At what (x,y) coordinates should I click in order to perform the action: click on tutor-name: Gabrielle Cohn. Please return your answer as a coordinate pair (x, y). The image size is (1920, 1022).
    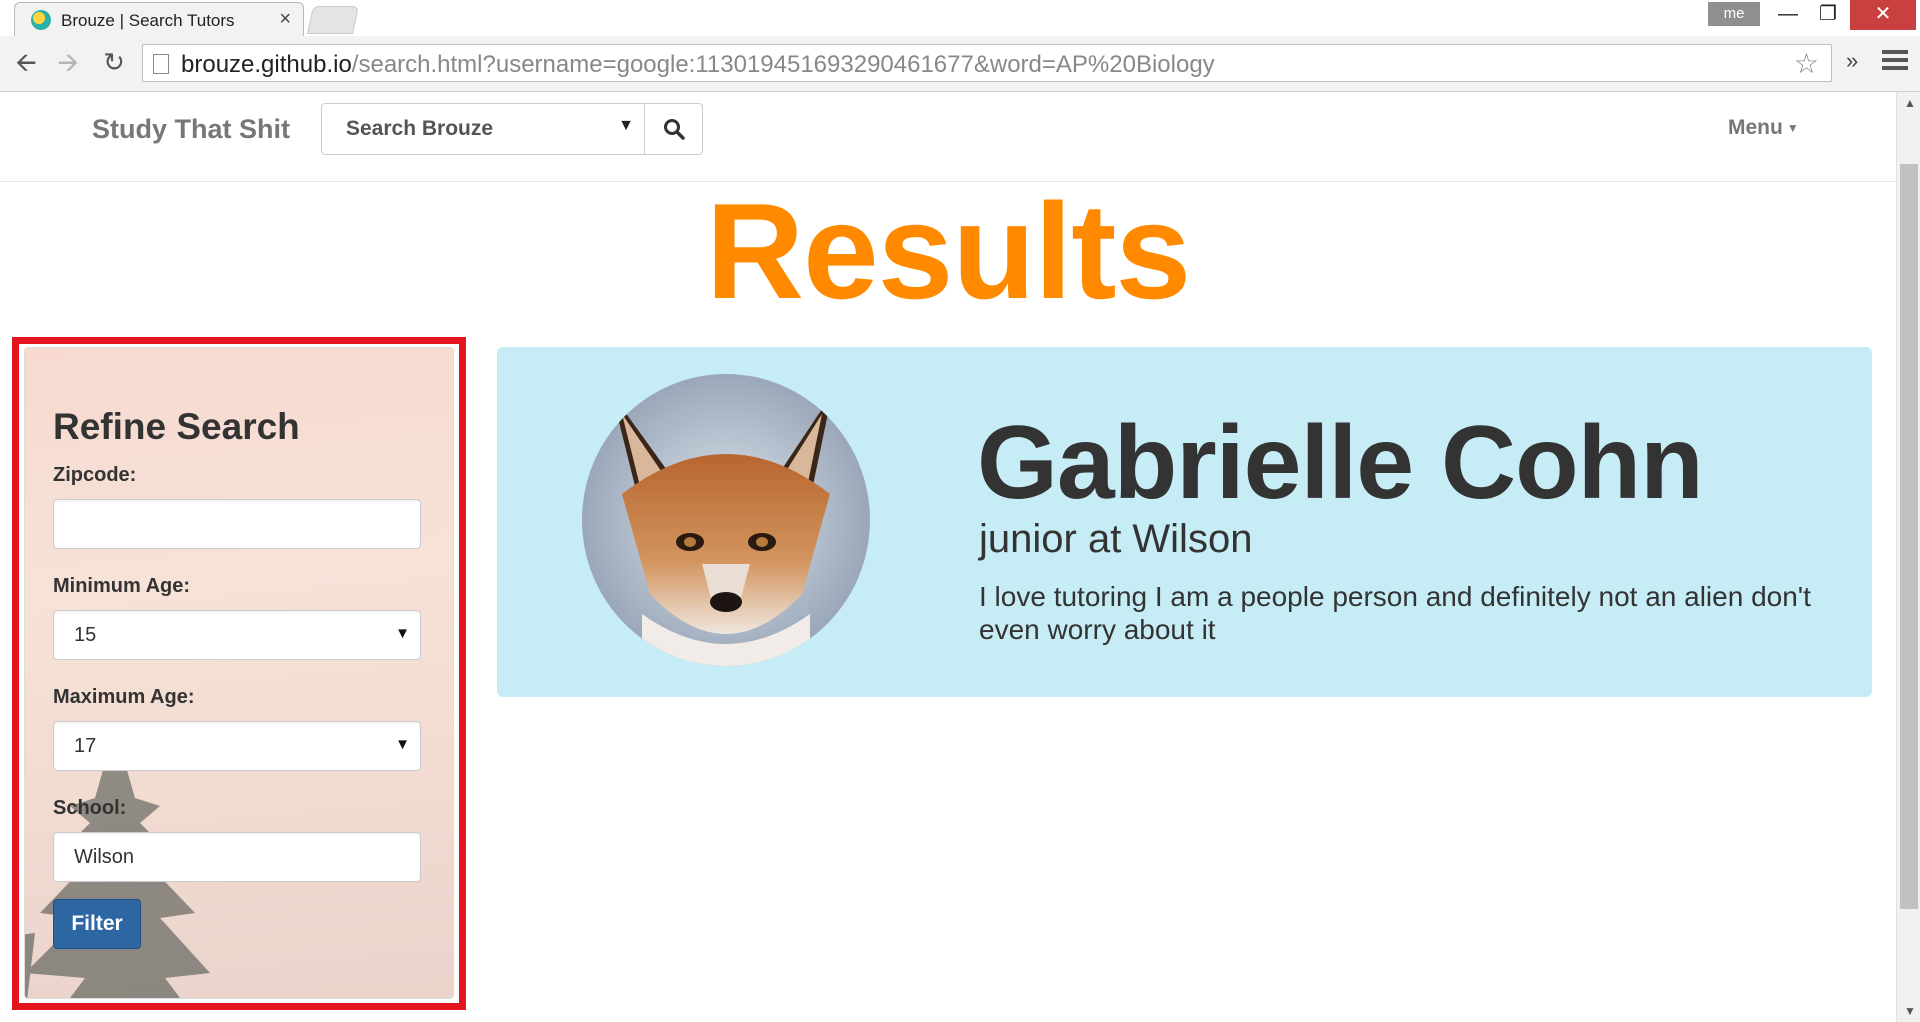
    Looking at the image, I should click on (1340, 463).